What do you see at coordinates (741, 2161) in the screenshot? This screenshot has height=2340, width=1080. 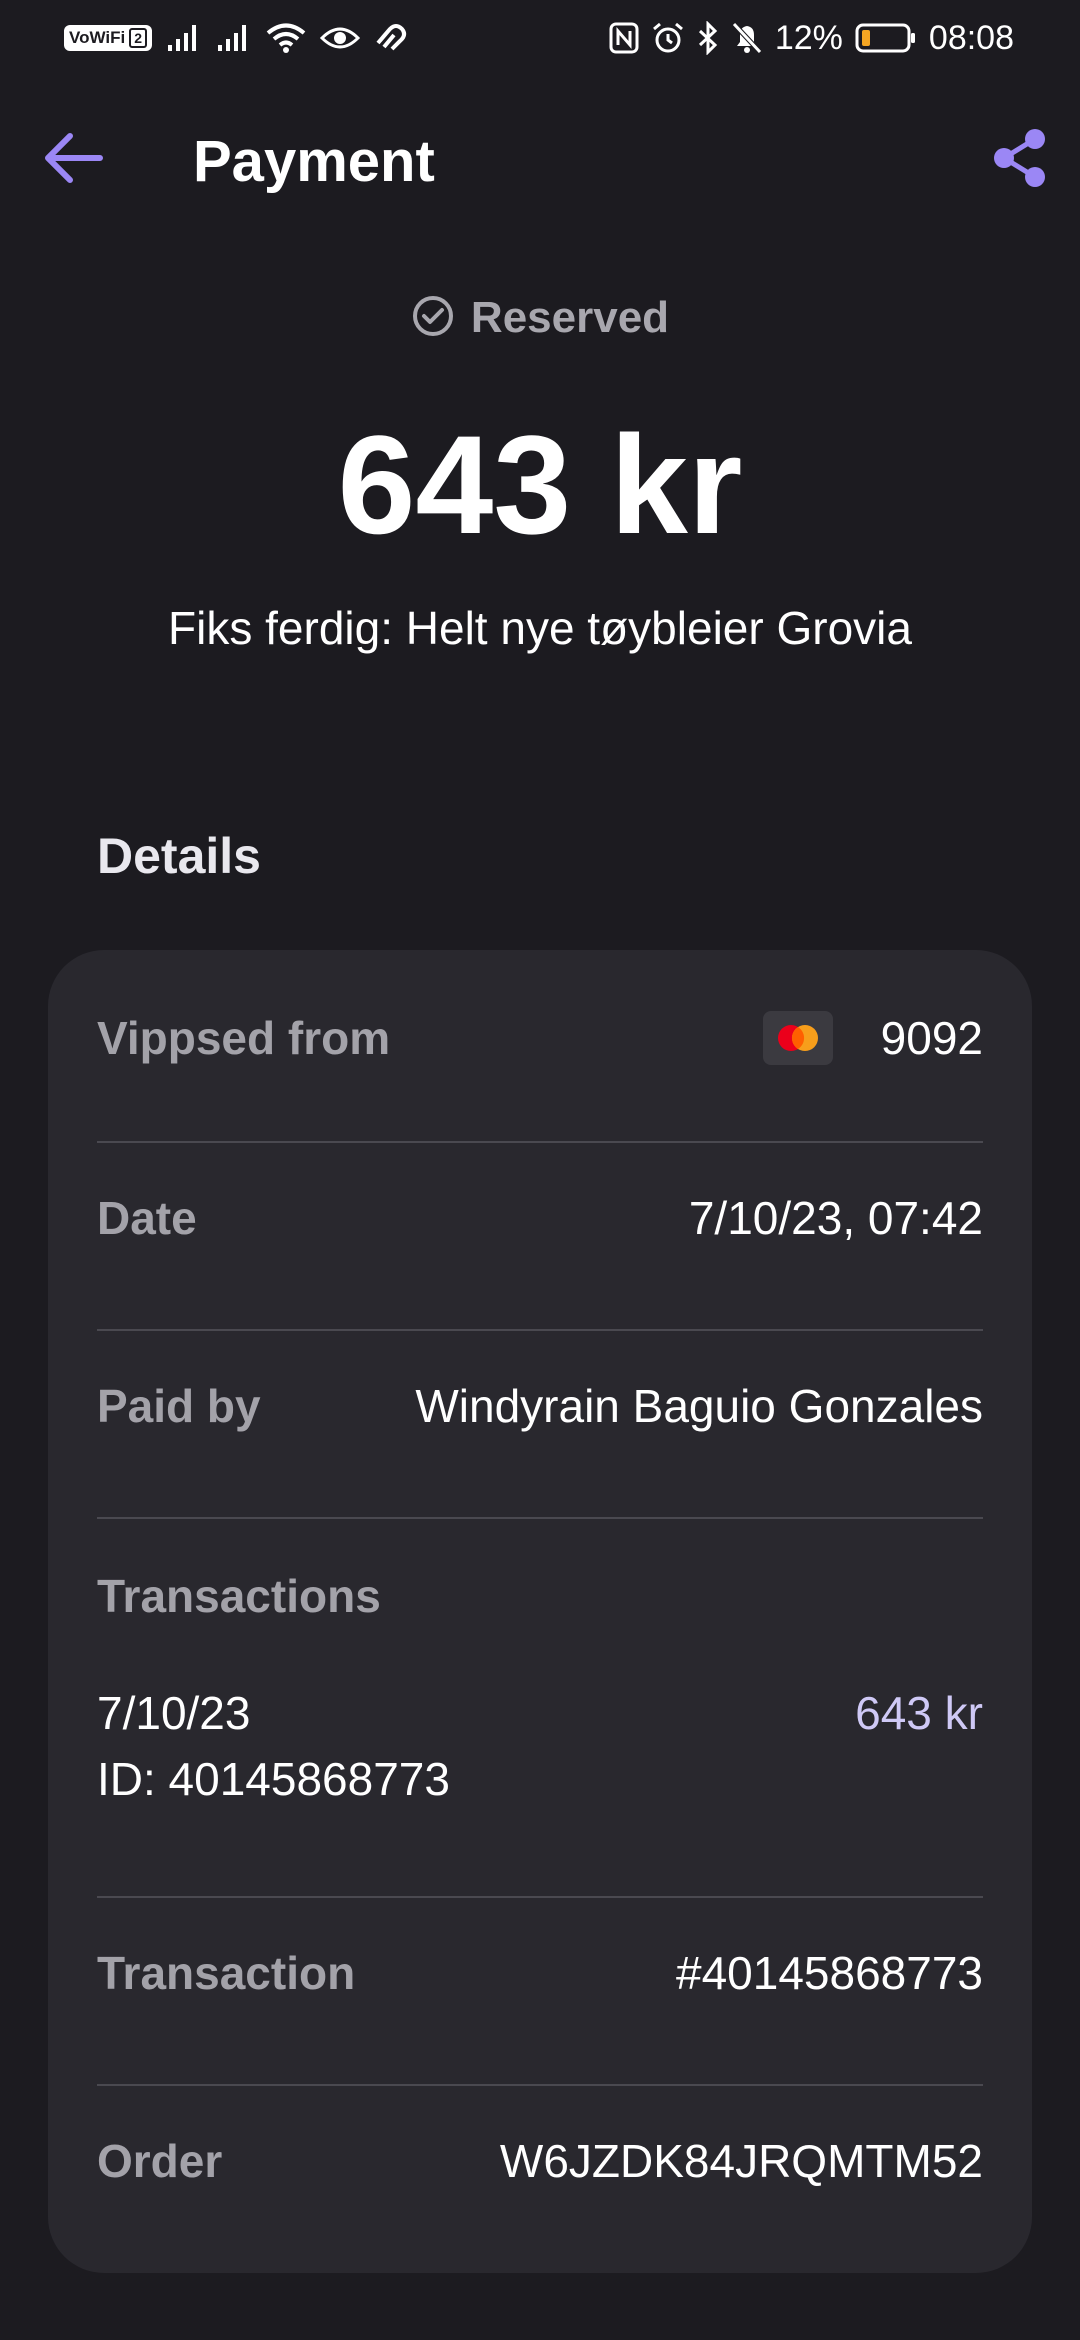 I see `order-value: W6JZDK84JRQMTM52` at bounding box center [741, 2161].